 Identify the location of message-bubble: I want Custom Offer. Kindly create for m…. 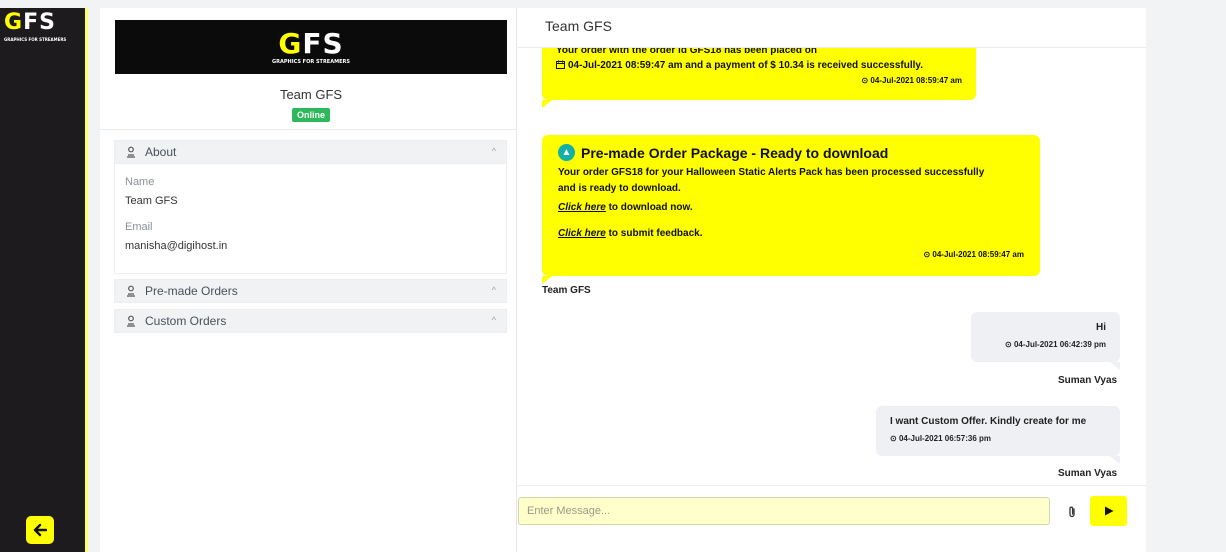
(998, 435).